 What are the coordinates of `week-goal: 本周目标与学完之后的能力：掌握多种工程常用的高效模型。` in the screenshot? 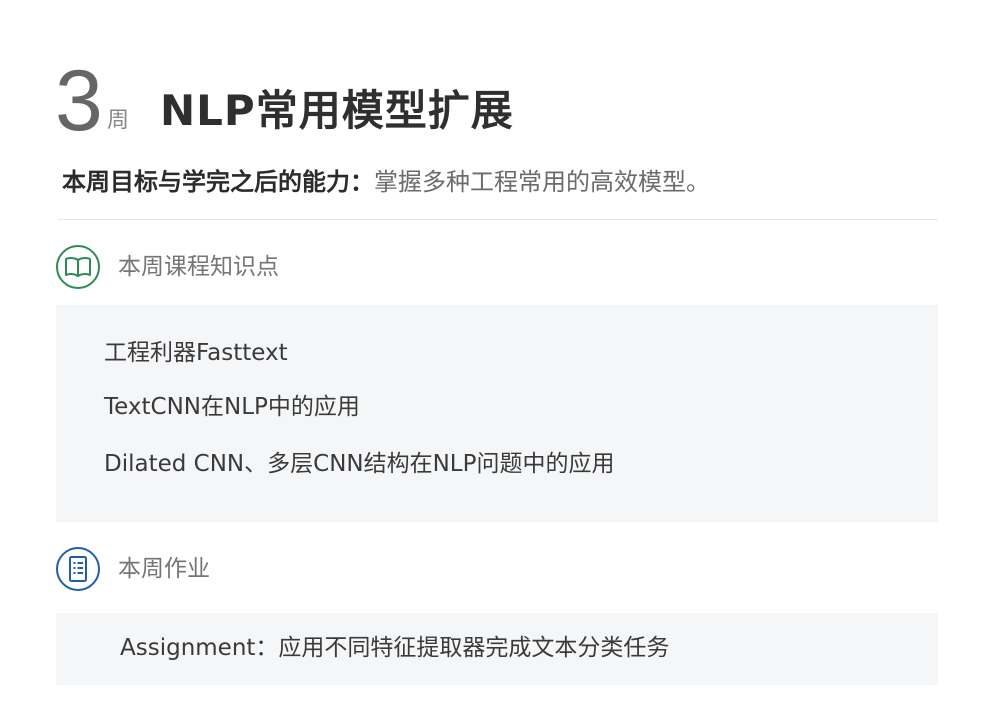 It's located at (386, 182).